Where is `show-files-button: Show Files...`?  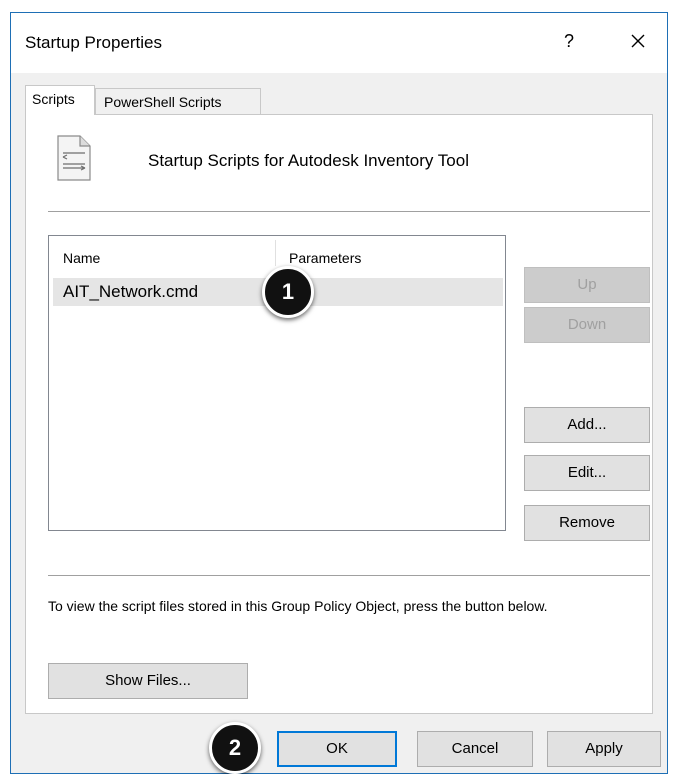
show-files-button: Show Files... is located at coordinates (148, 681).